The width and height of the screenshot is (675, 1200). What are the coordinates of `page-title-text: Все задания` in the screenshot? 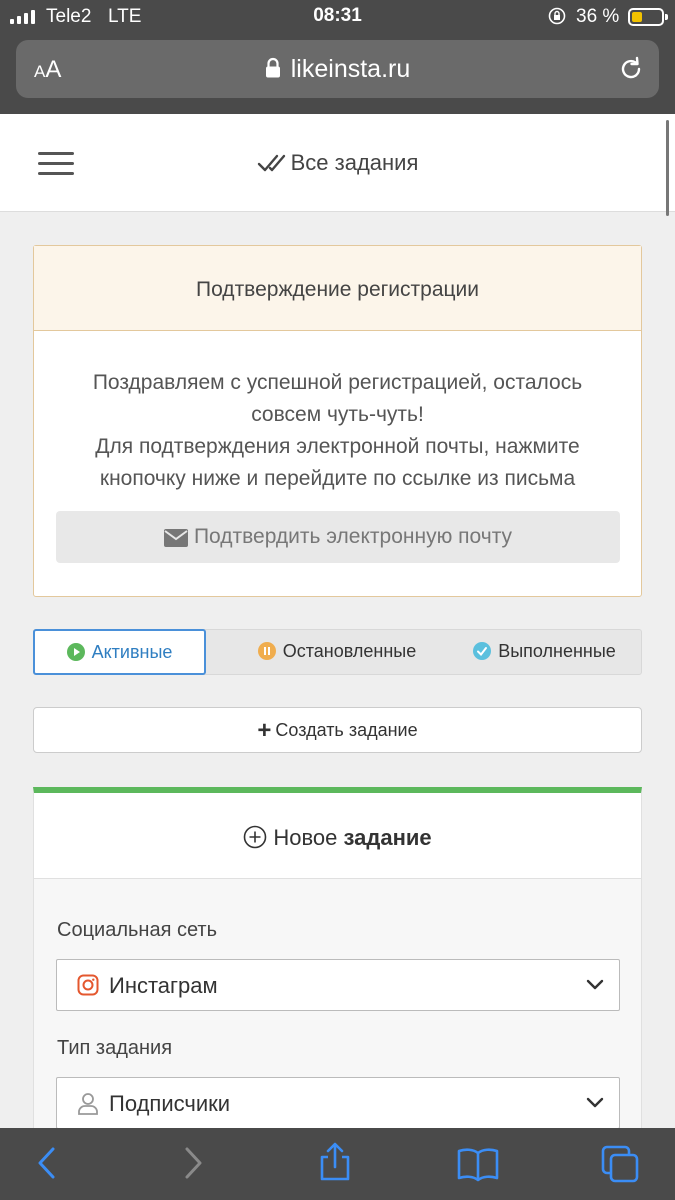 It's located at (354, 162).